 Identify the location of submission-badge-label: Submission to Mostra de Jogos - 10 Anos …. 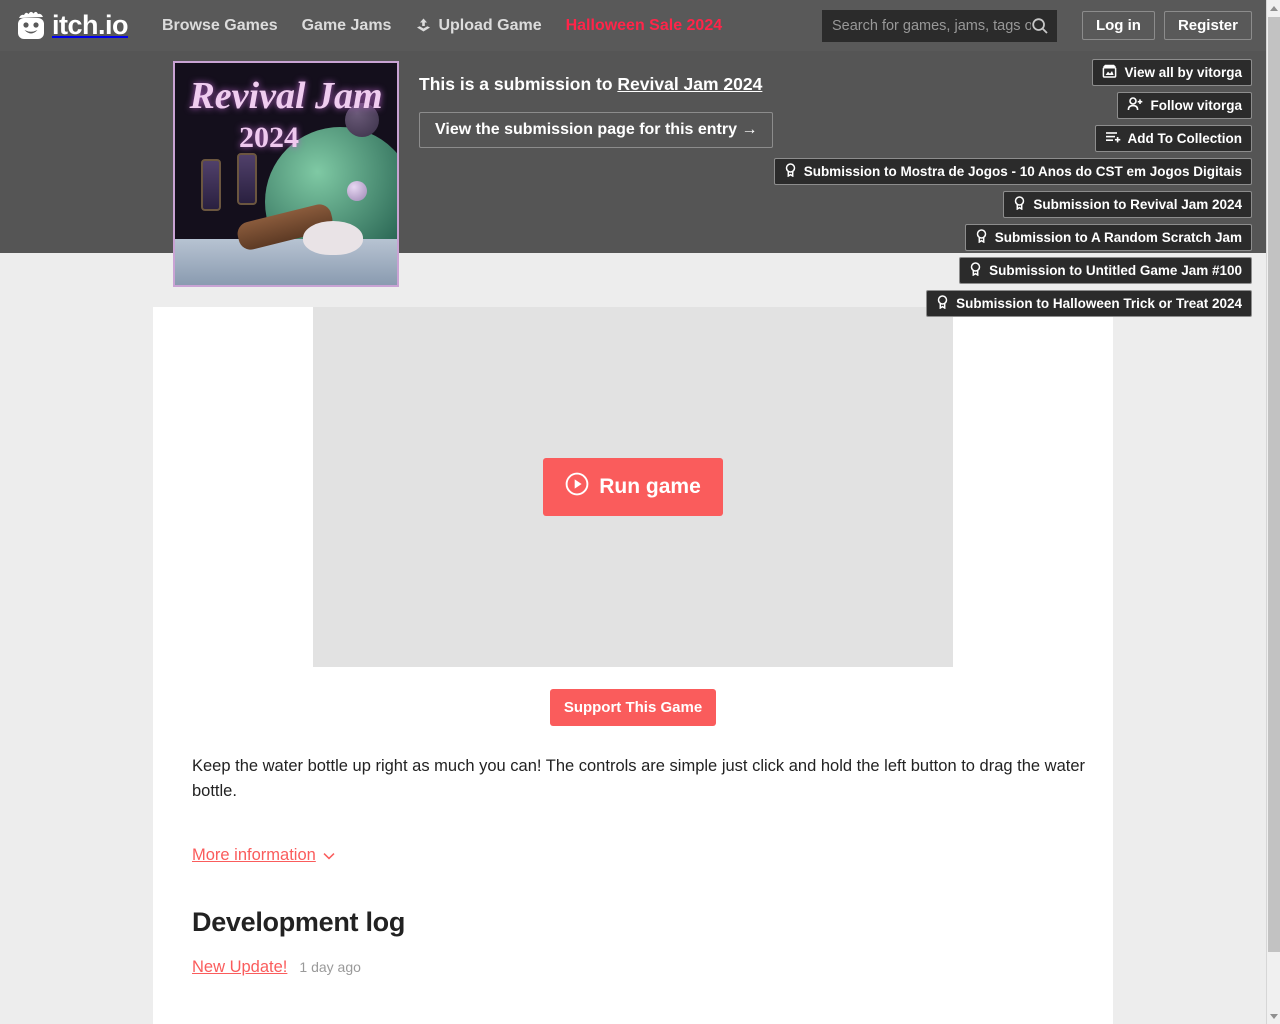
(1022, 171).